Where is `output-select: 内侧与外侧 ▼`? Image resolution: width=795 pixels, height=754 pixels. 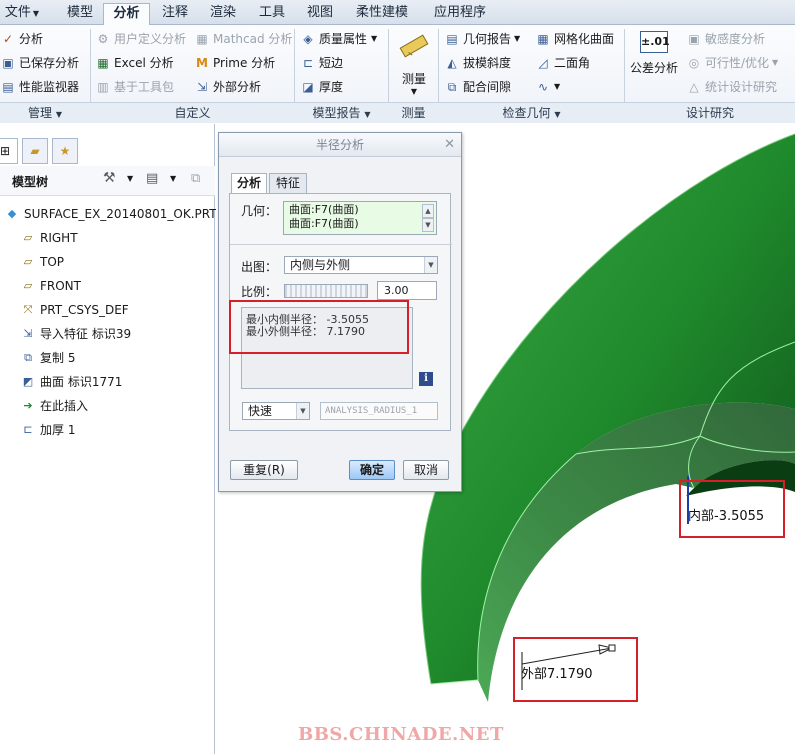 output-select: 内侧与外侧 ▼ is located at coordinates (361, 265).